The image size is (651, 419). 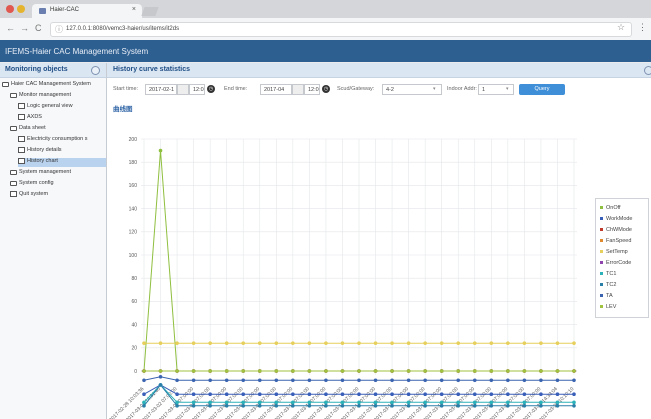 What do you see at coordinates (615, 242) in the screenshot?
I see `legend-item: FanSpeed` at bounding box center [615, 242].